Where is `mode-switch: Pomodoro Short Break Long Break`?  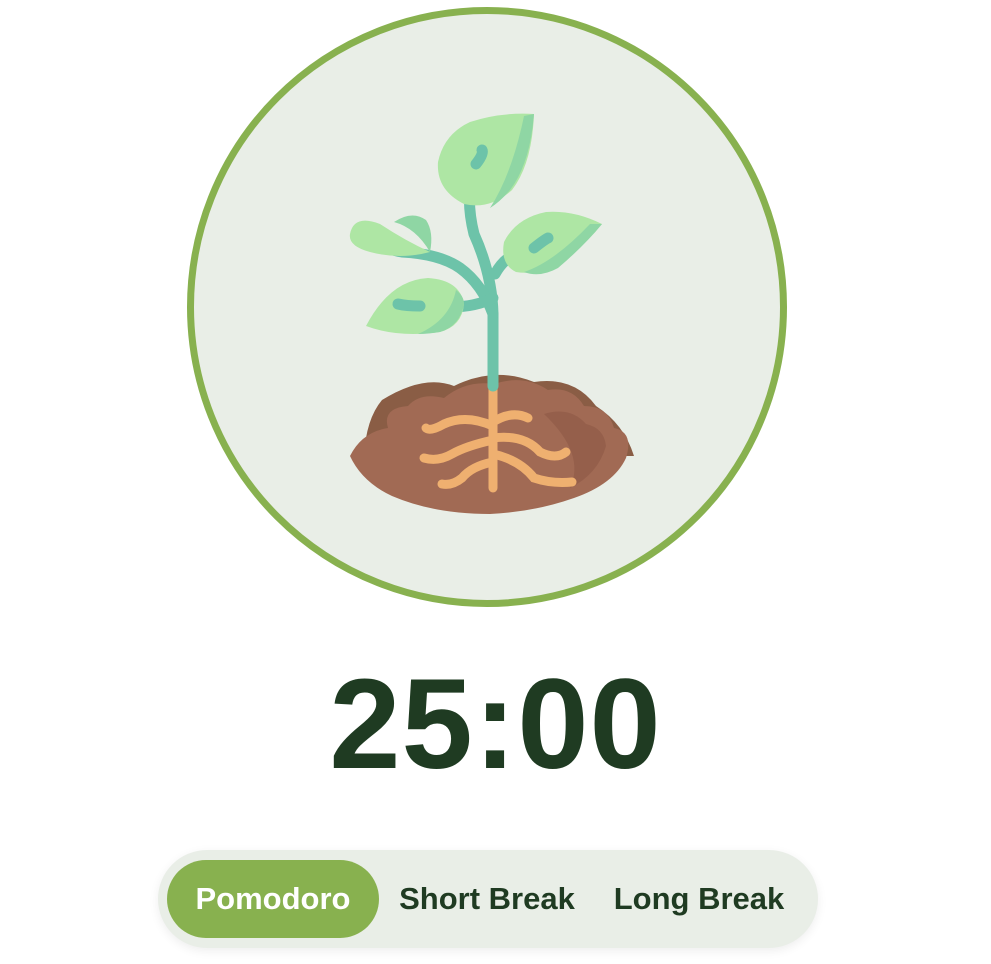
mode-switch: Pomodoro Short Break Long Break is located at coordinates (488, 899).